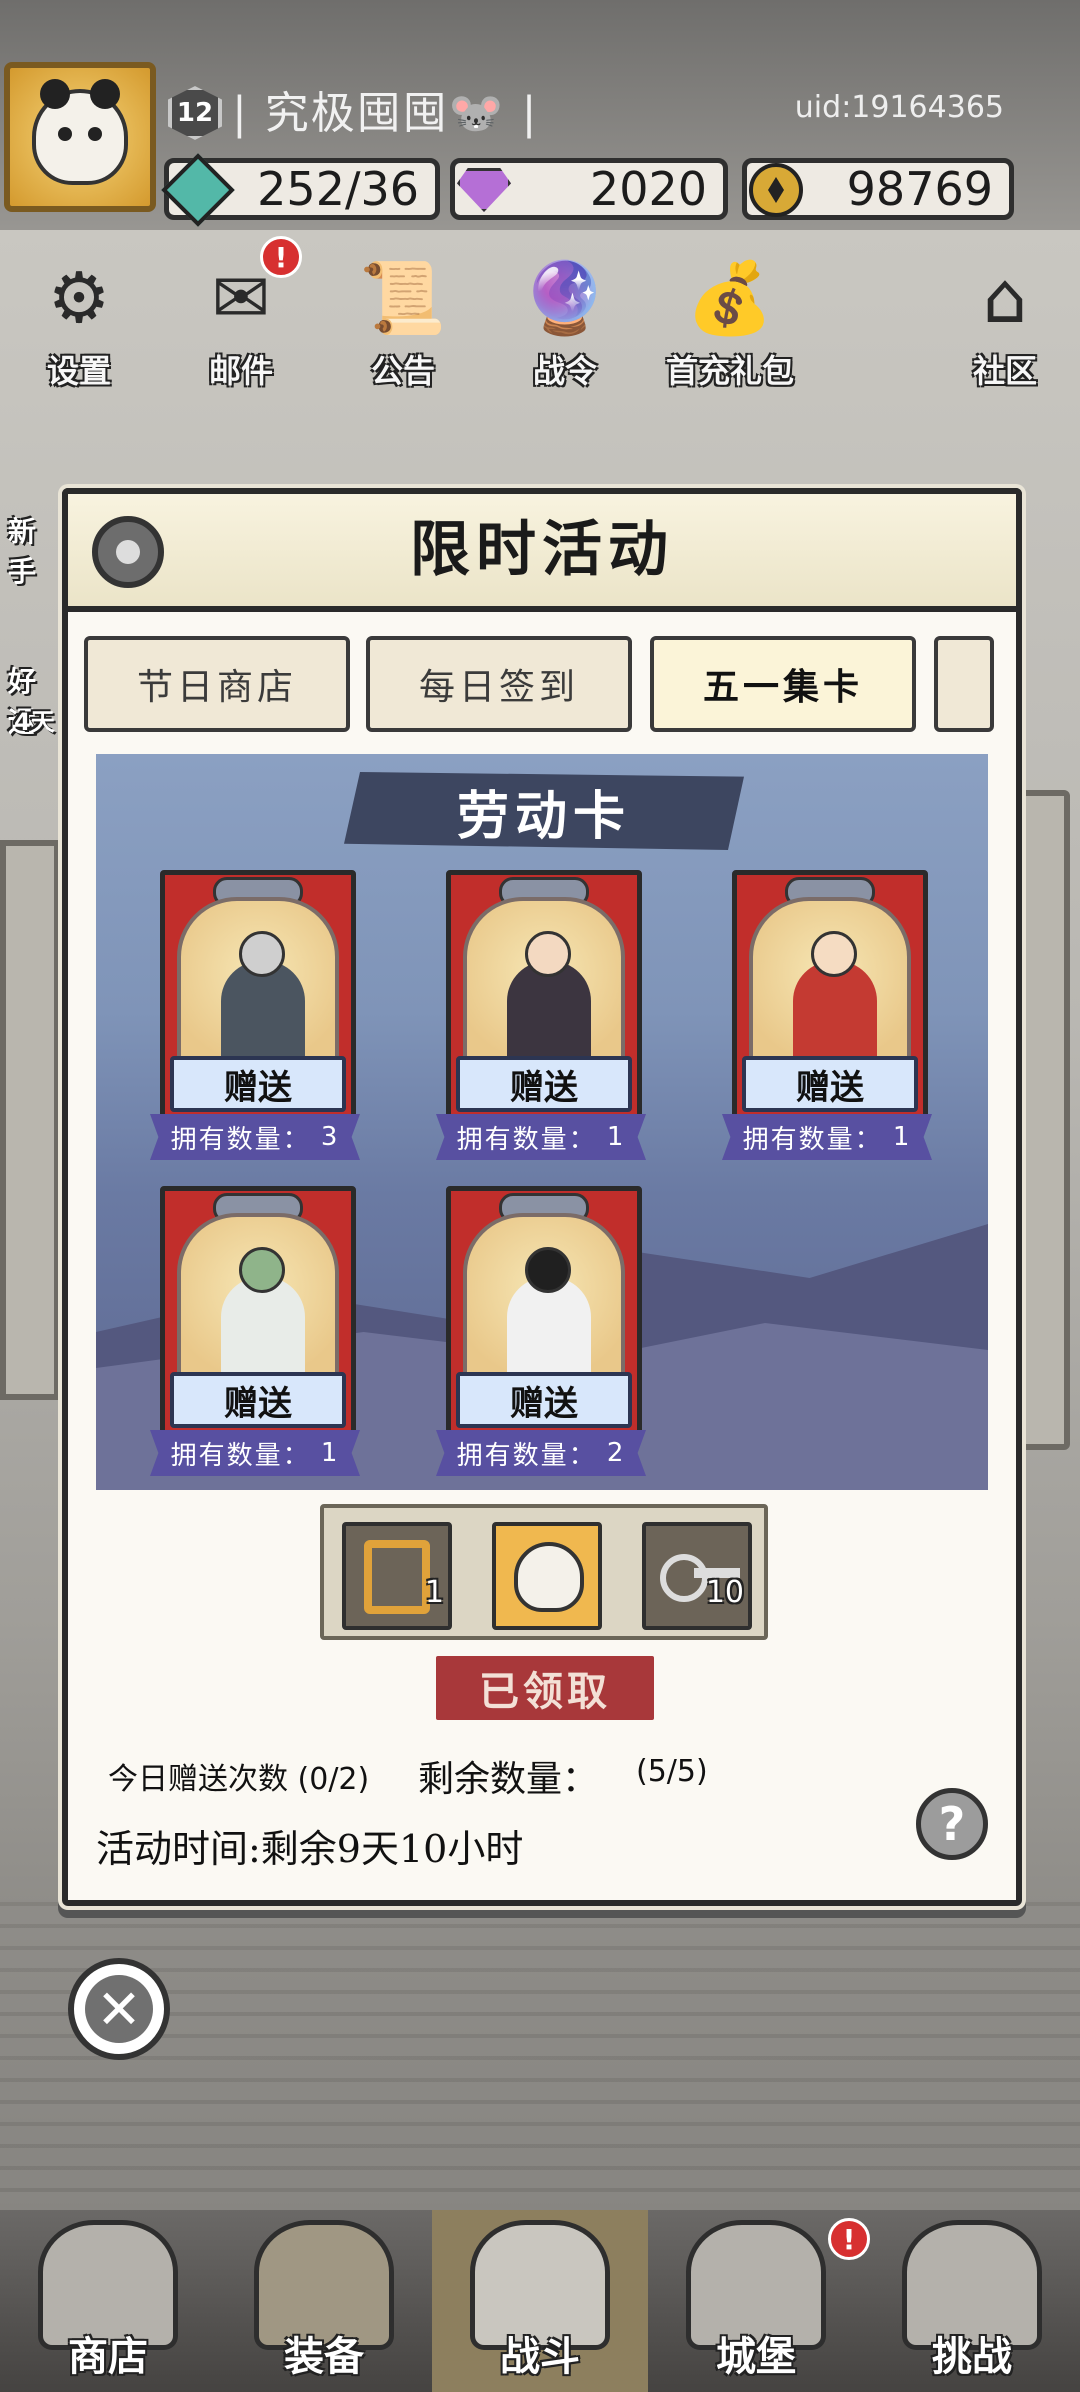 The height and width of the screenshot is (2392, 1080). Describe the element at coordinates (108, 2301) in the screenshot. I see `nav-shop: 商店` at that location.